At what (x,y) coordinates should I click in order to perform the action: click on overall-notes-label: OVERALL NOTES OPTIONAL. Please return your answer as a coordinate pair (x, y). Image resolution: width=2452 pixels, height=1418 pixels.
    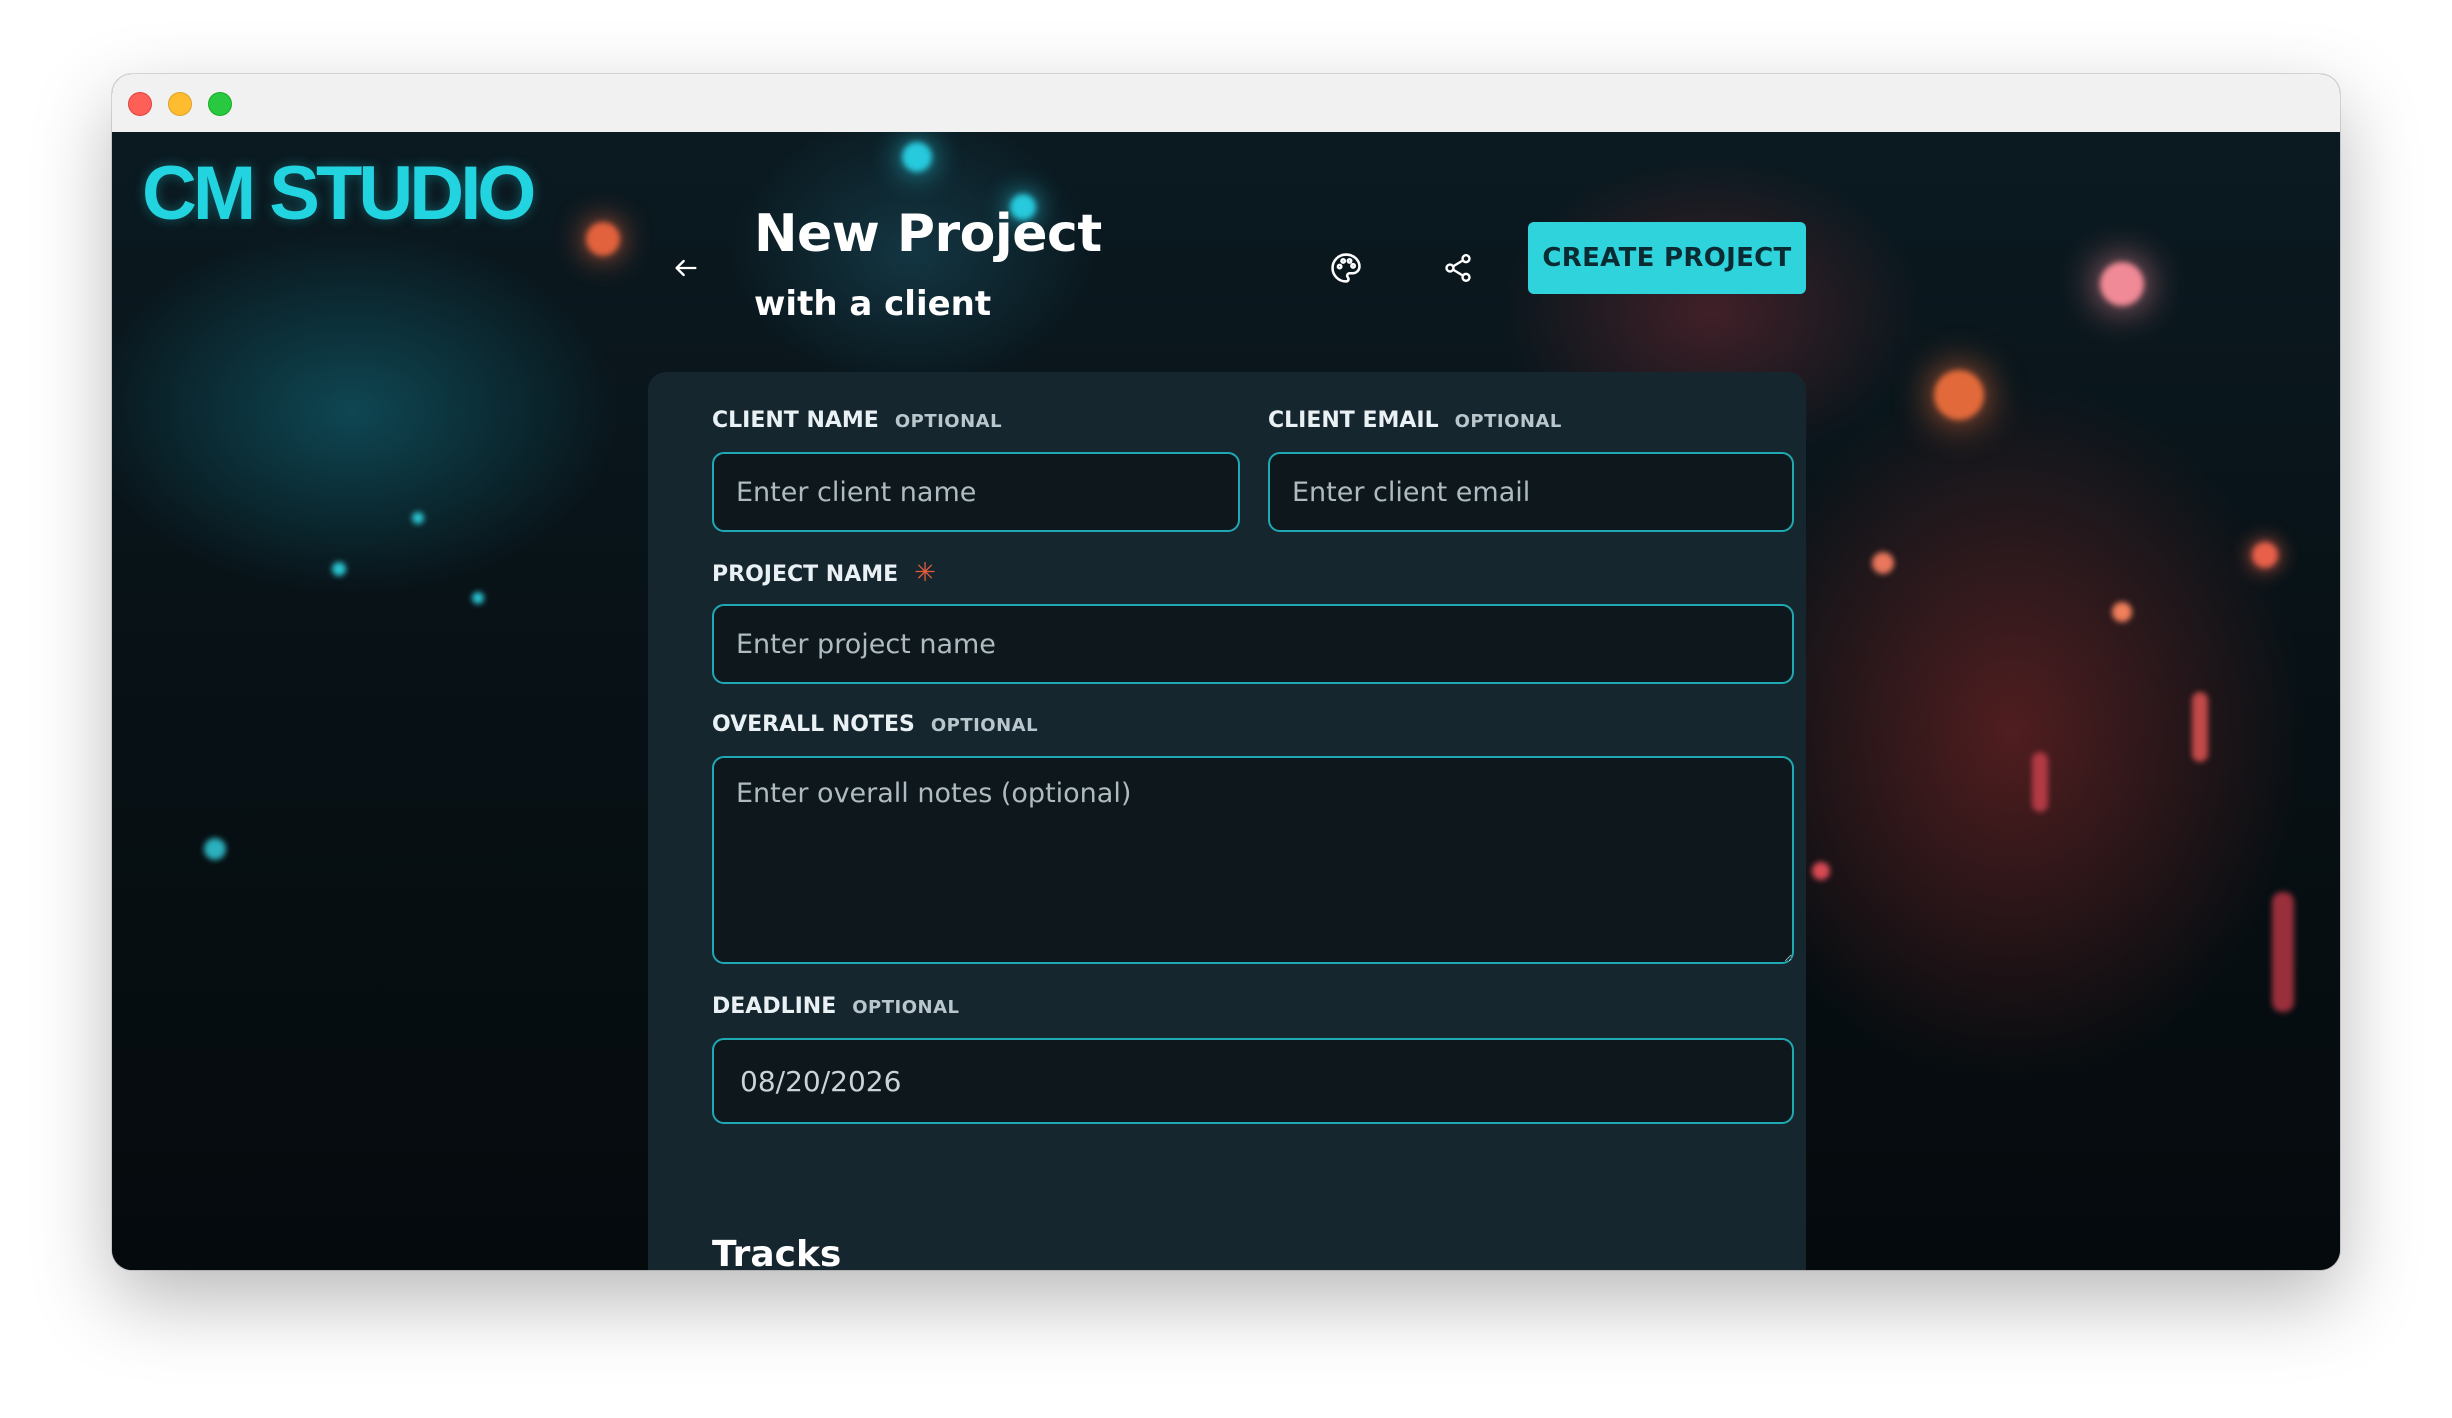
    Looking at the image, I should click on (875, 724).